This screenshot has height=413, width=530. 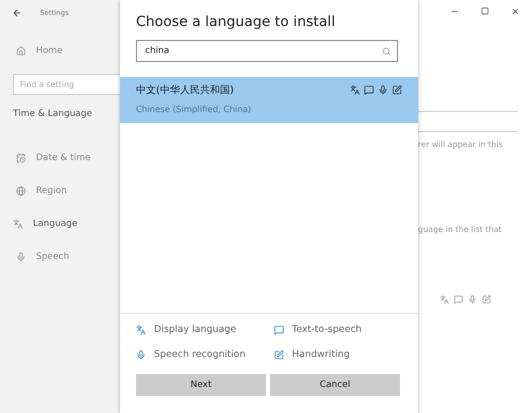 I want to click on cancel-button: Cancel, so click(x=335, y=385).